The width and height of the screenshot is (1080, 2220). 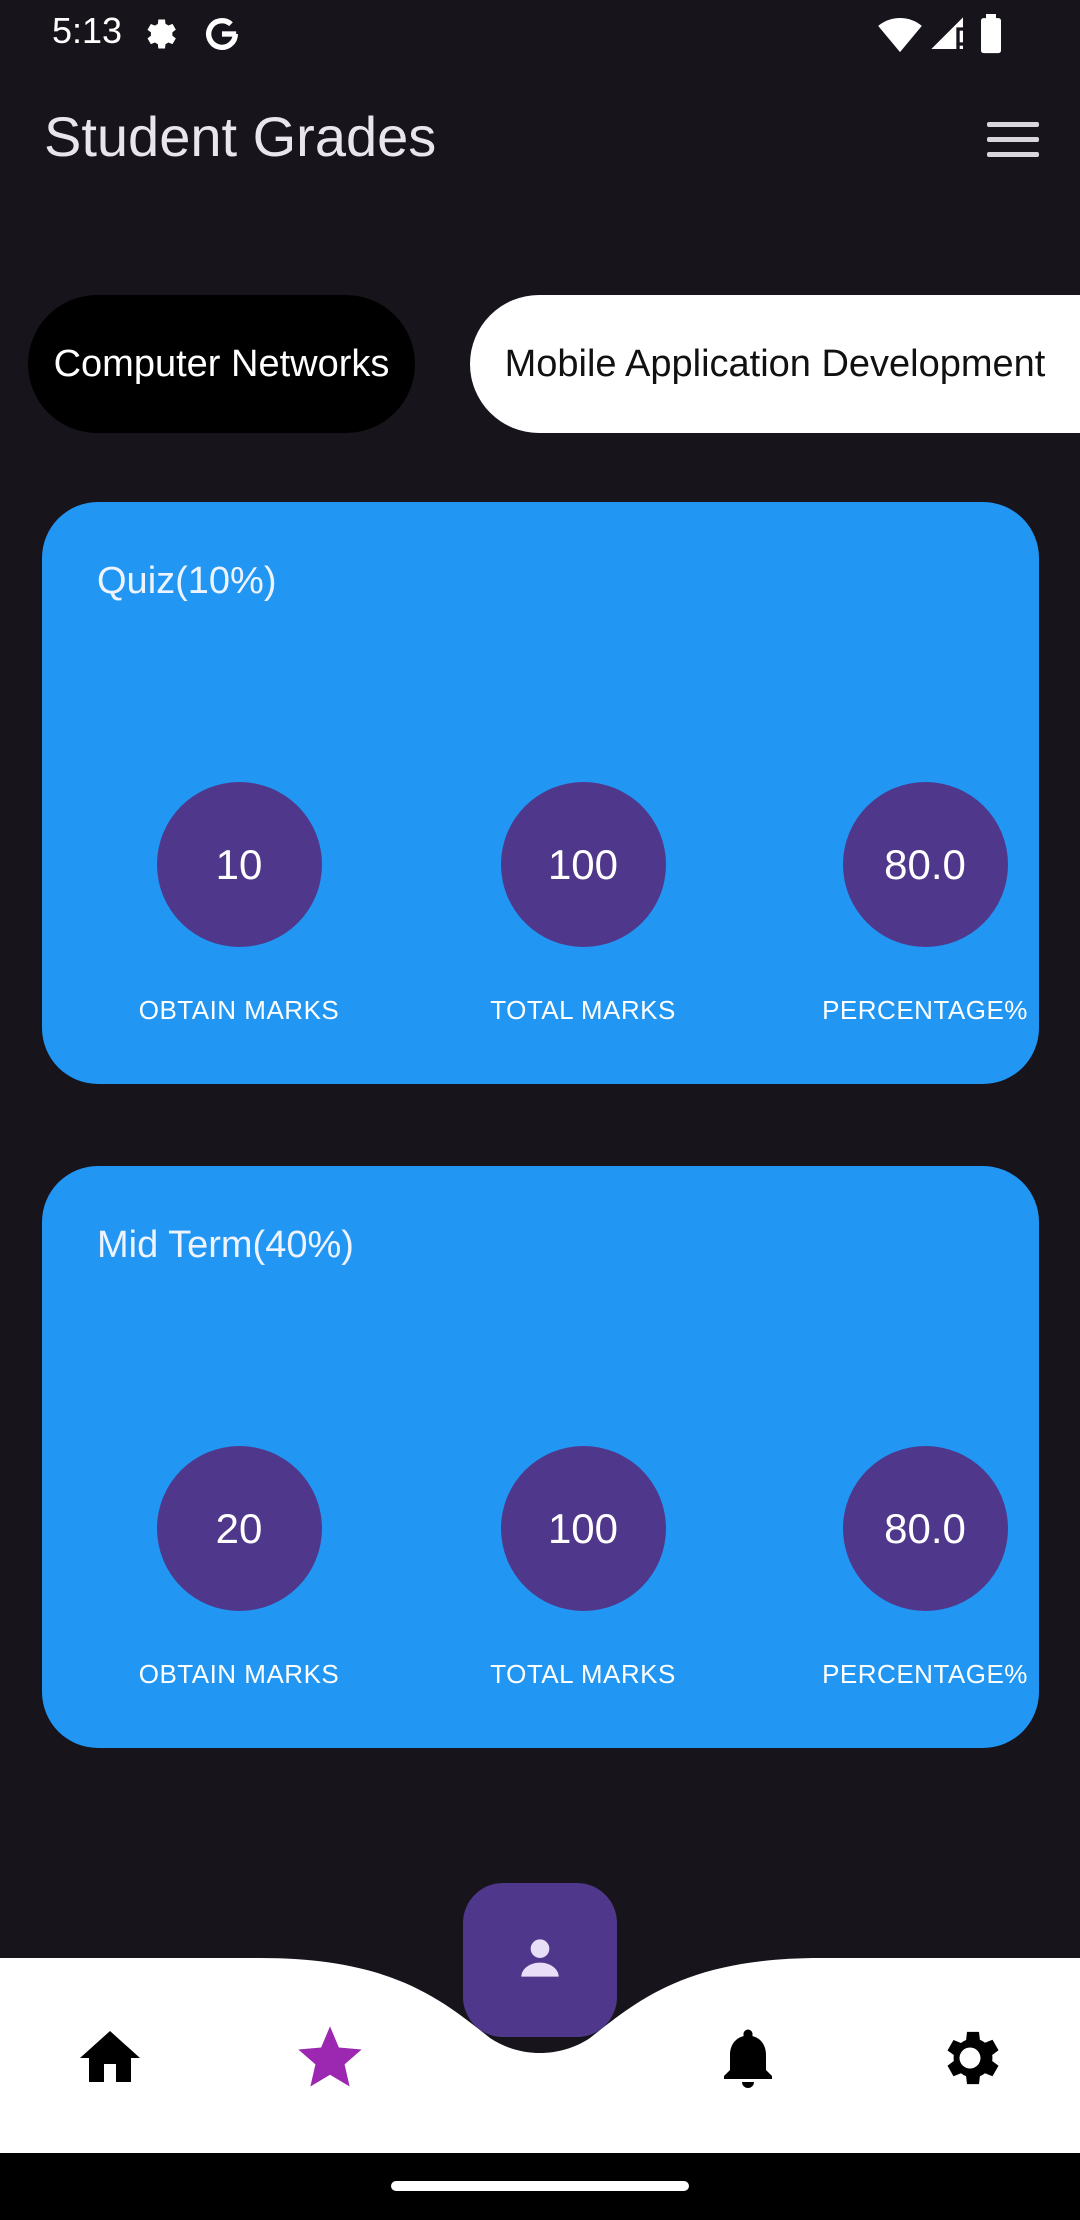 I want to click on page-title: Student Grades, so click(x=240, y=136).